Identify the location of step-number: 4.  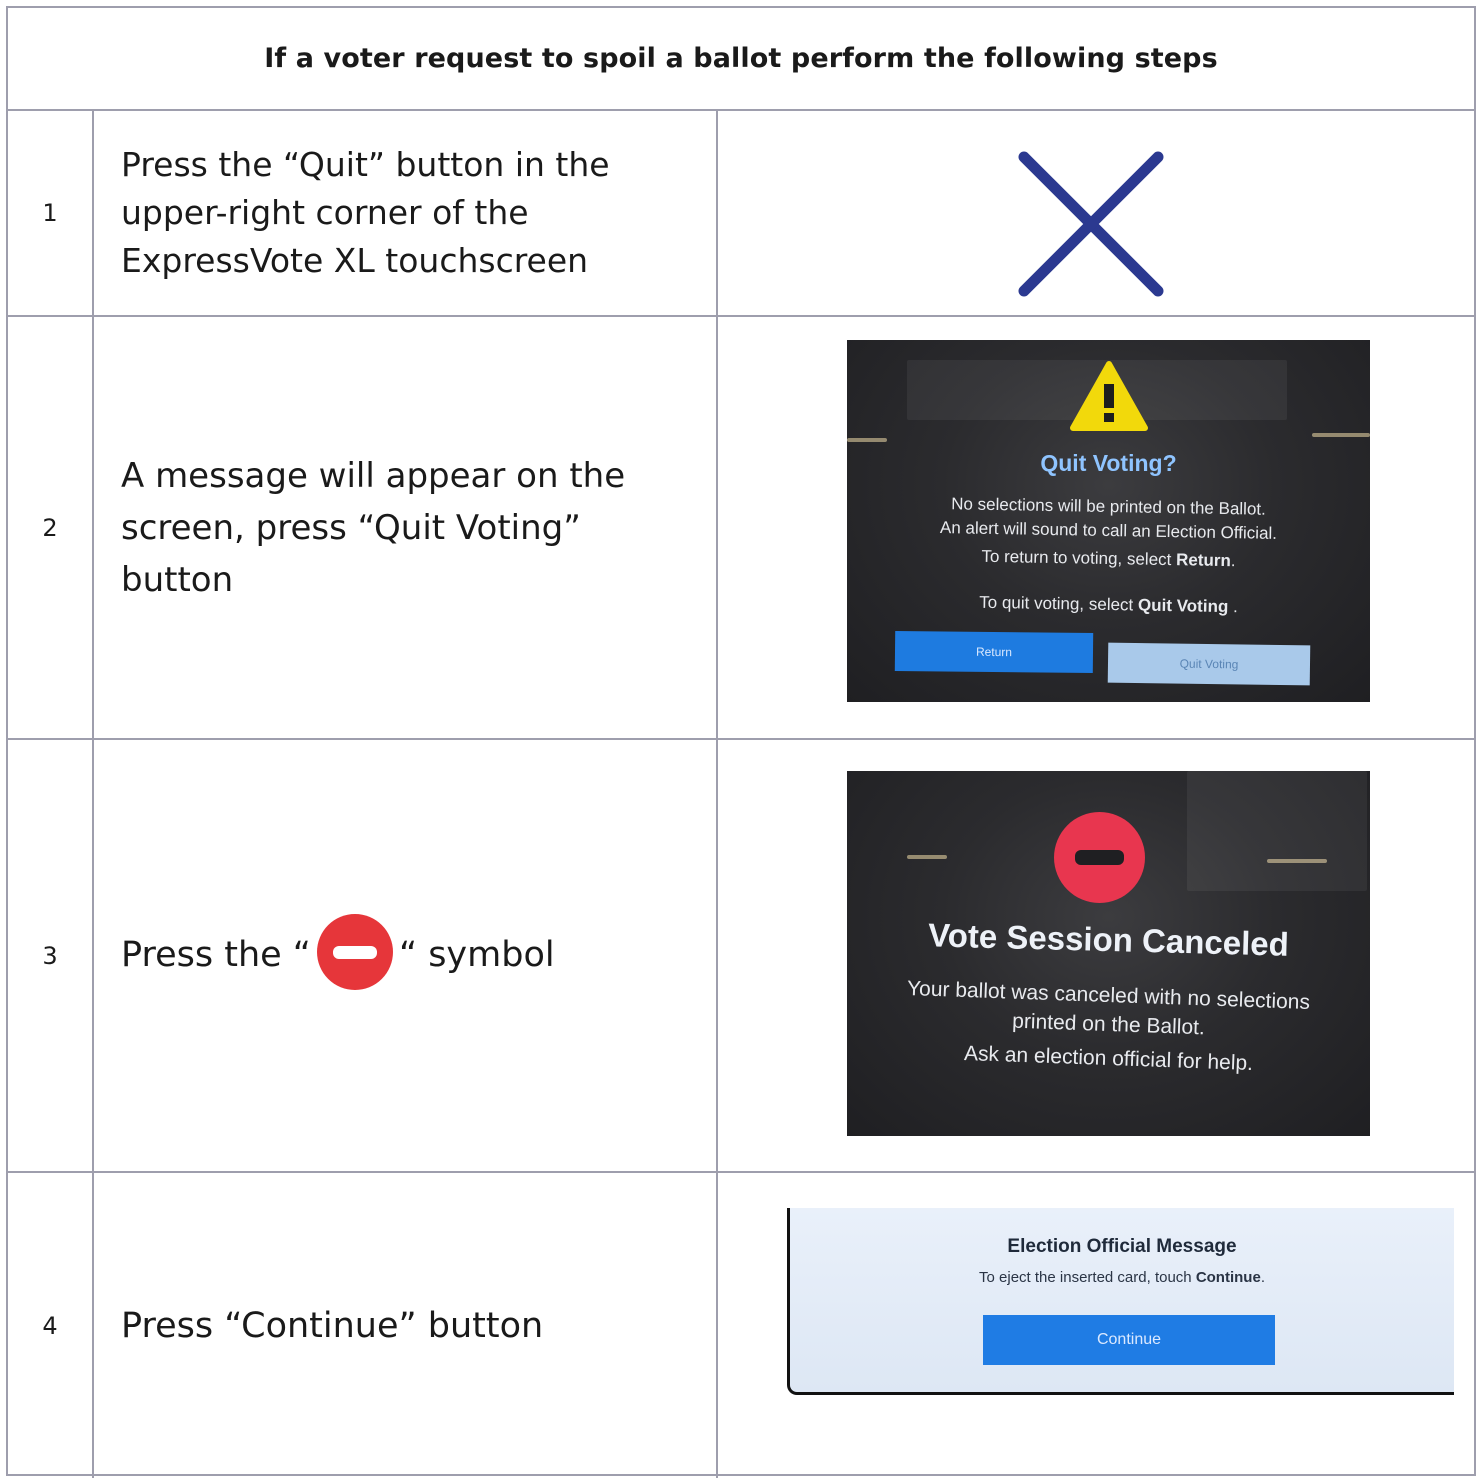
(51, 1325).